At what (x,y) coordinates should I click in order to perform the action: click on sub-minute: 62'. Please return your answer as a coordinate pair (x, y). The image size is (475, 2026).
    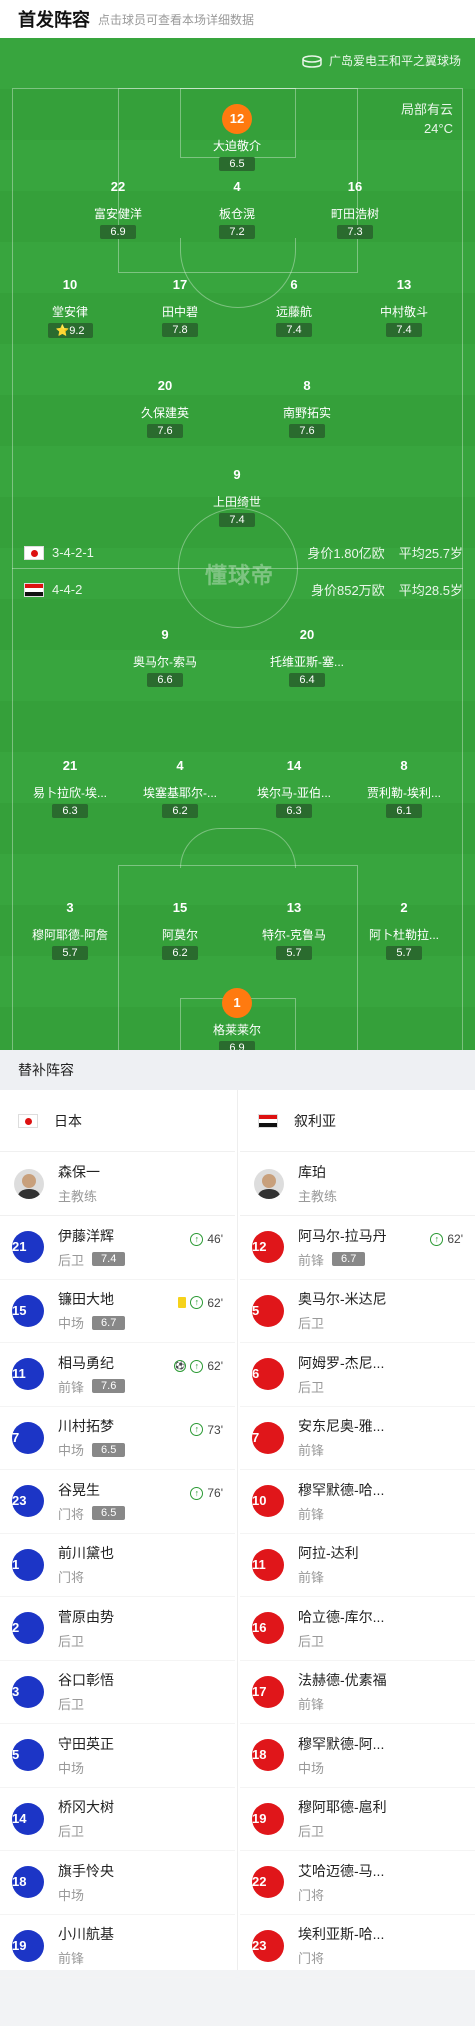
    Looking at the image, I should click on (215, 1366).